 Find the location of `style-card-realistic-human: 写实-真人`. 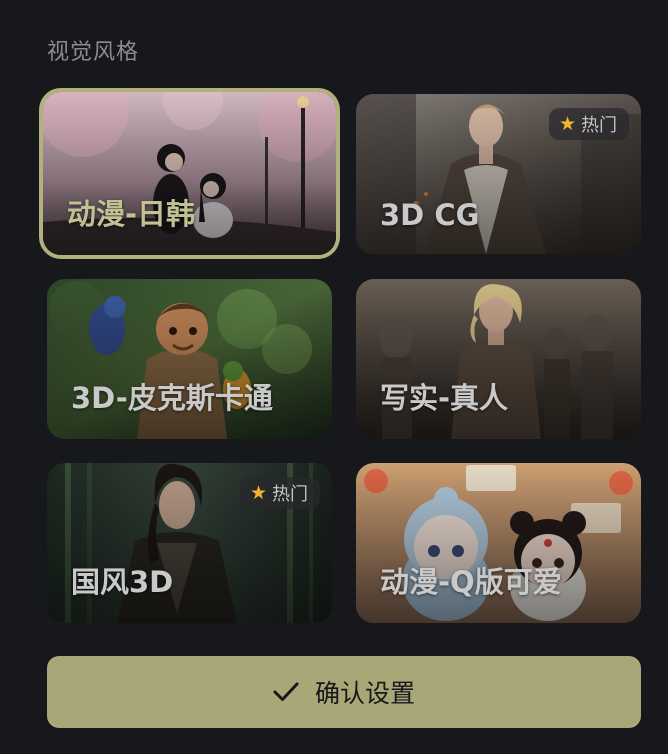

style-card-realistic-human: 写实-真人 is located at coordinates (498, 359).